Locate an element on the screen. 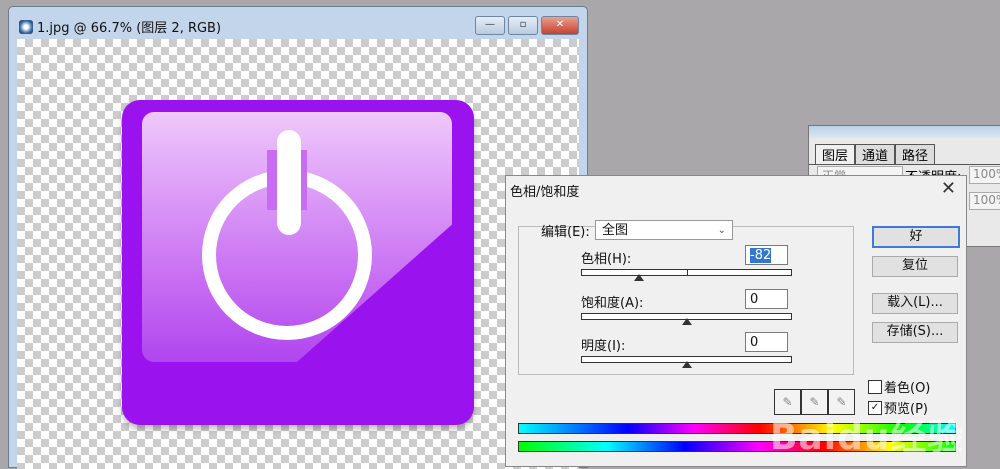 This screenshot has height=469, width=1000. saturation-slider-thumb is located at coordinates (686, 321).